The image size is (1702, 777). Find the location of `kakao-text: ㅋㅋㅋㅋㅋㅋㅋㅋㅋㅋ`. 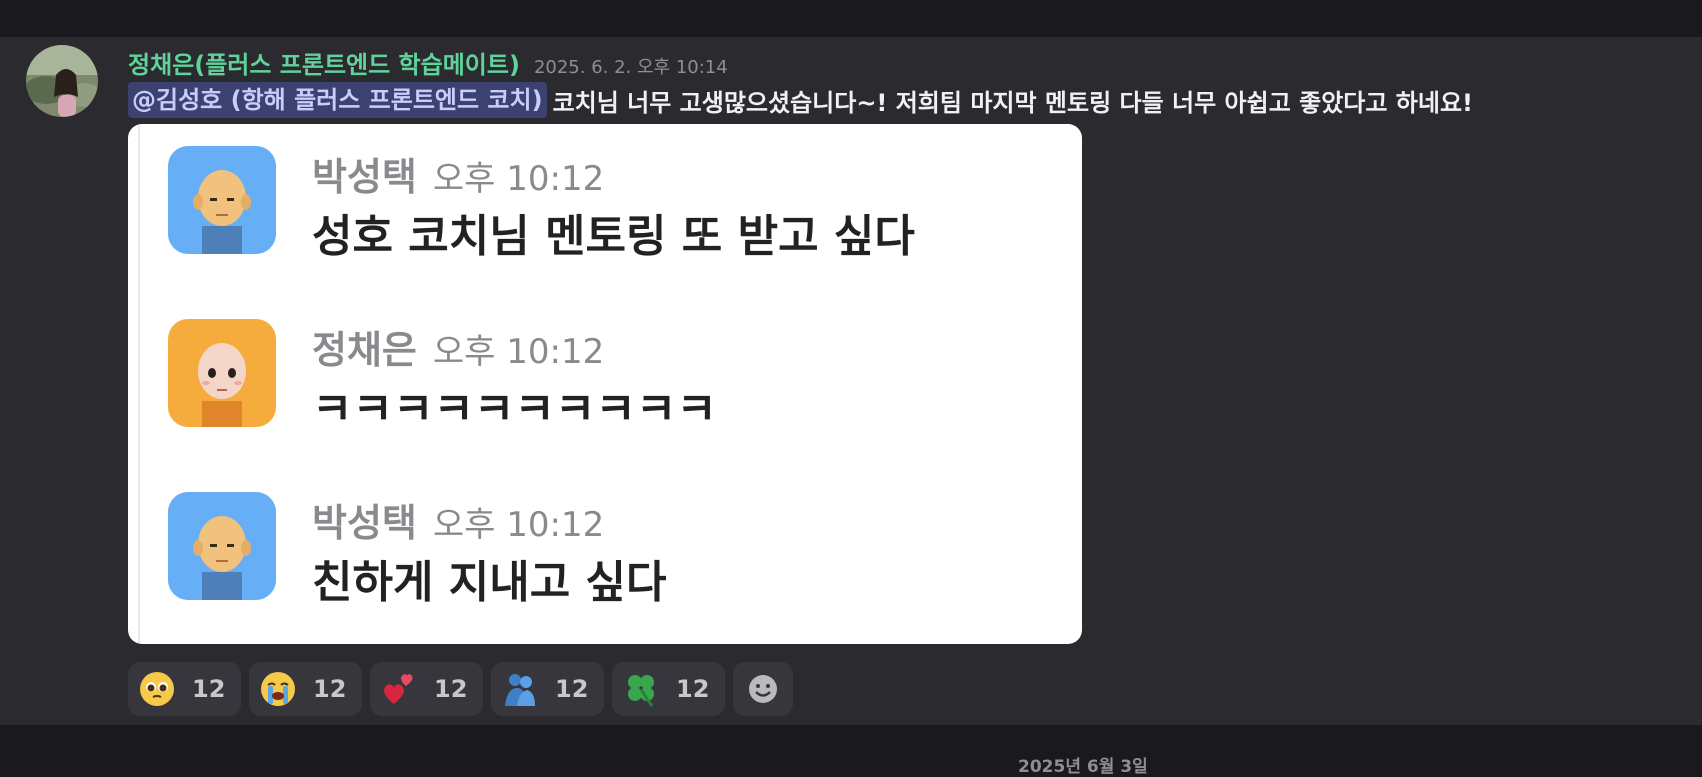

kakao-text: ㅋㅋㅋㅋㅋㅋㅋㅋㅋㅋ is located at coordinates (514, 409).